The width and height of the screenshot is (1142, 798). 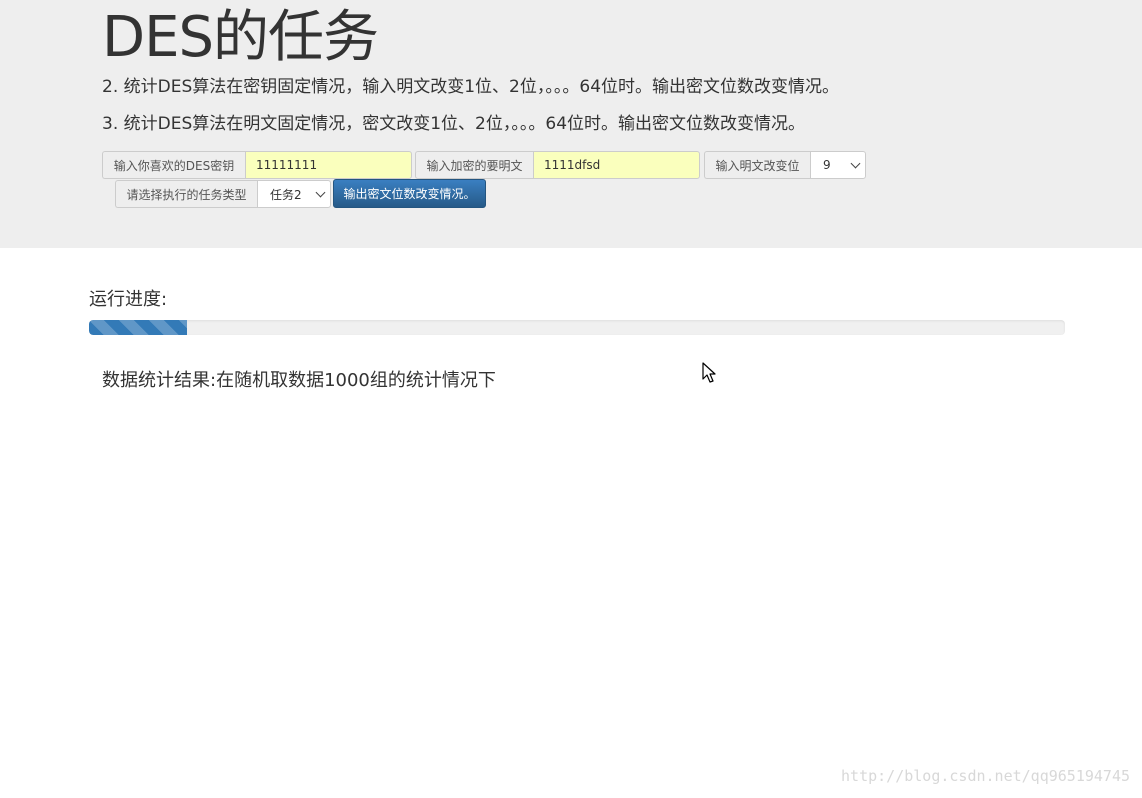 I want to click on task-select: 任务2, so click(x=294, y=194).